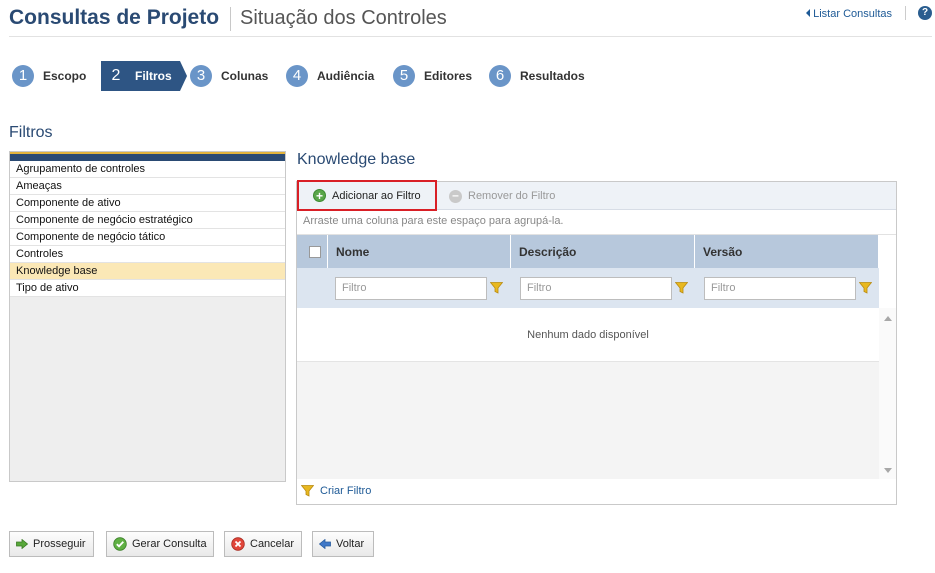 This screenshot has height=573, width=935. I want to click on step-number: 5, so click(404, 76).